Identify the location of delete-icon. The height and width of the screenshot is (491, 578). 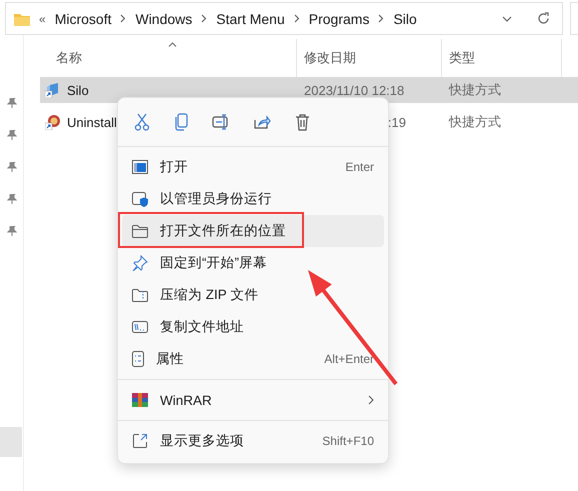
(302, 122).